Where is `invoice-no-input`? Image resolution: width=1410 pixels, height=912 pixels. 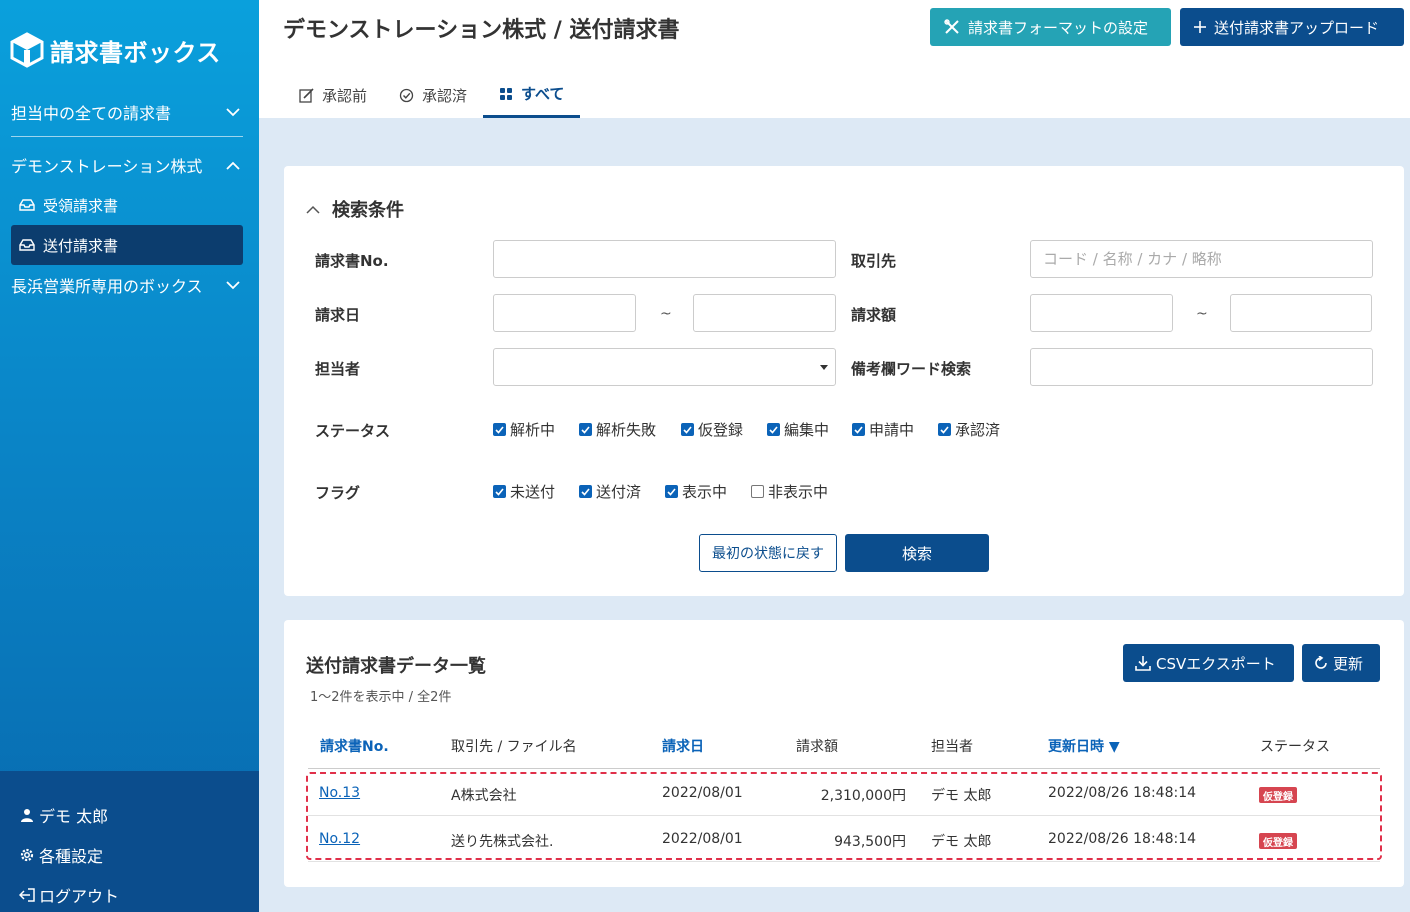 invoice-no-input is located at coordinates (664, 259).